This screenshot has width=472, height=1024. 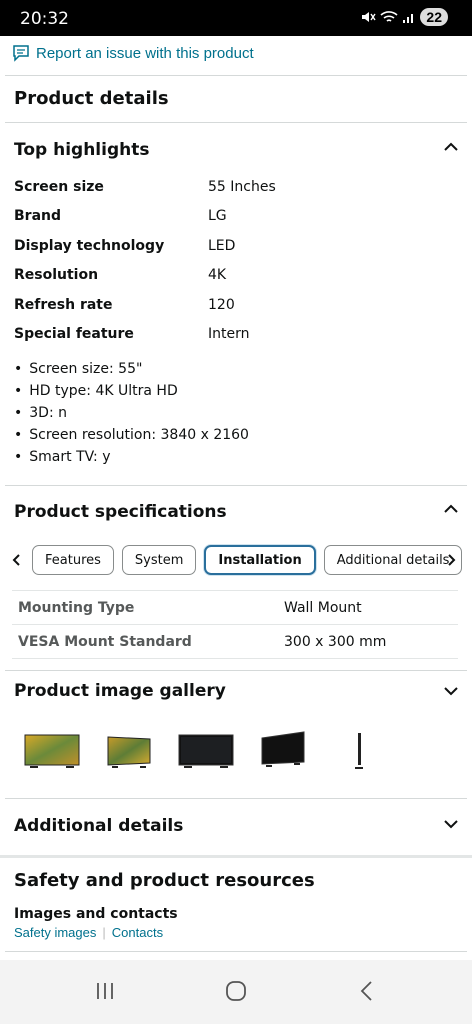 I want to click on tab-system: System, so click(x=159, y=560).